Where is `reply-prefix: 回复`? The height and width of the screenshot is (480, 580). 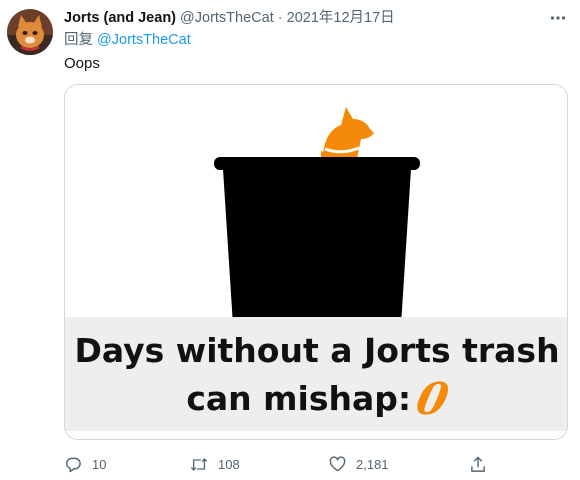 reply-prefix: 回复 is located at coordinates (78, 40).